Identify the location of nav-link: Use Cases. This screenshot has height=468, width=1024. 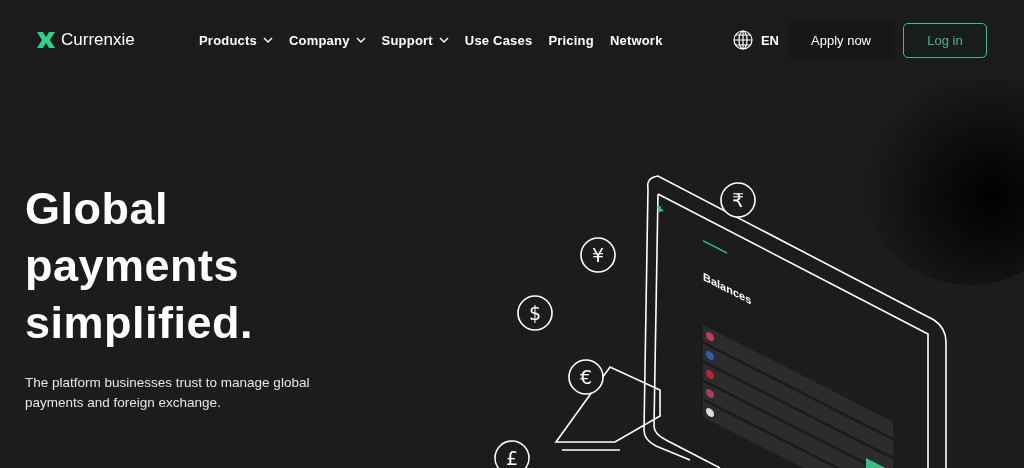
(498, 40).